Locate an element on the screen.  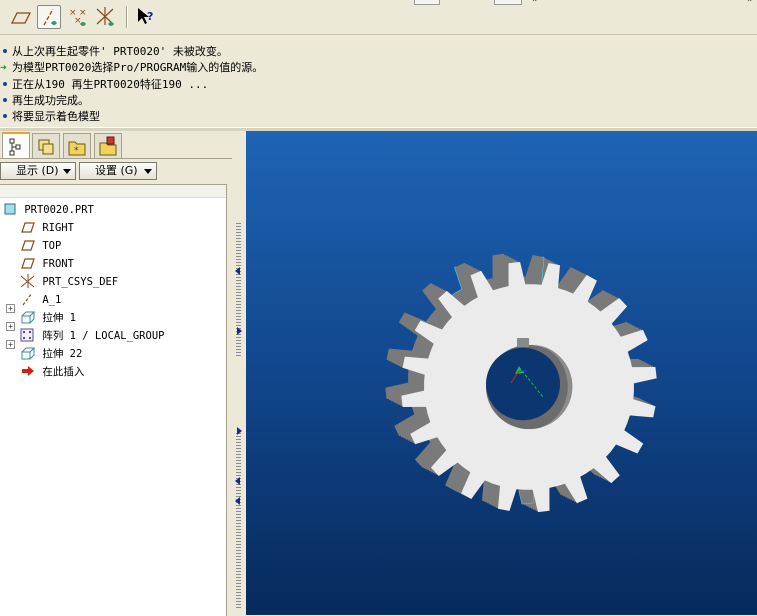
prompt-arrow-icon: ➜ is located at coordinates (3, 67).